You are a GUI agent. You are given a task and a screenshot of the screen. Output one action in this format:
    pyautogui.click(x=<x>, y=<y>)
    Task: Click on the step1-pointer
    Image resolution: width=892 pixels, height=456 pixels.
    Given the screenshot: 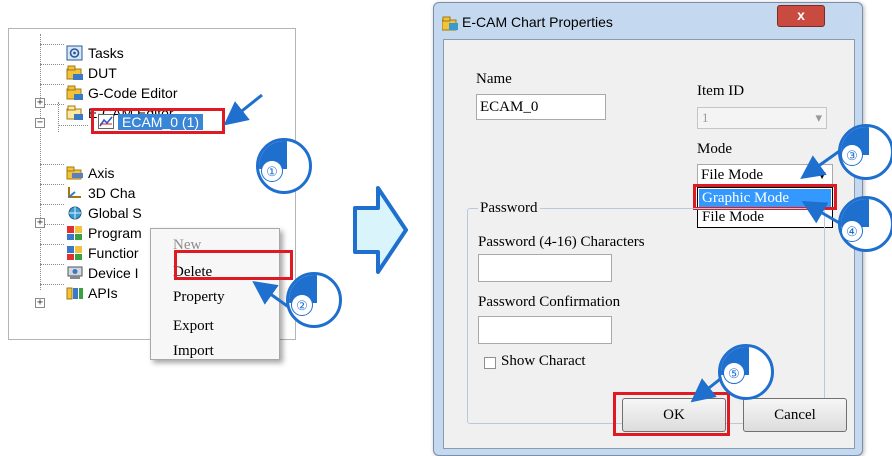 What is the action you would take?
    pyautogui.click(x=243, y=109)
    